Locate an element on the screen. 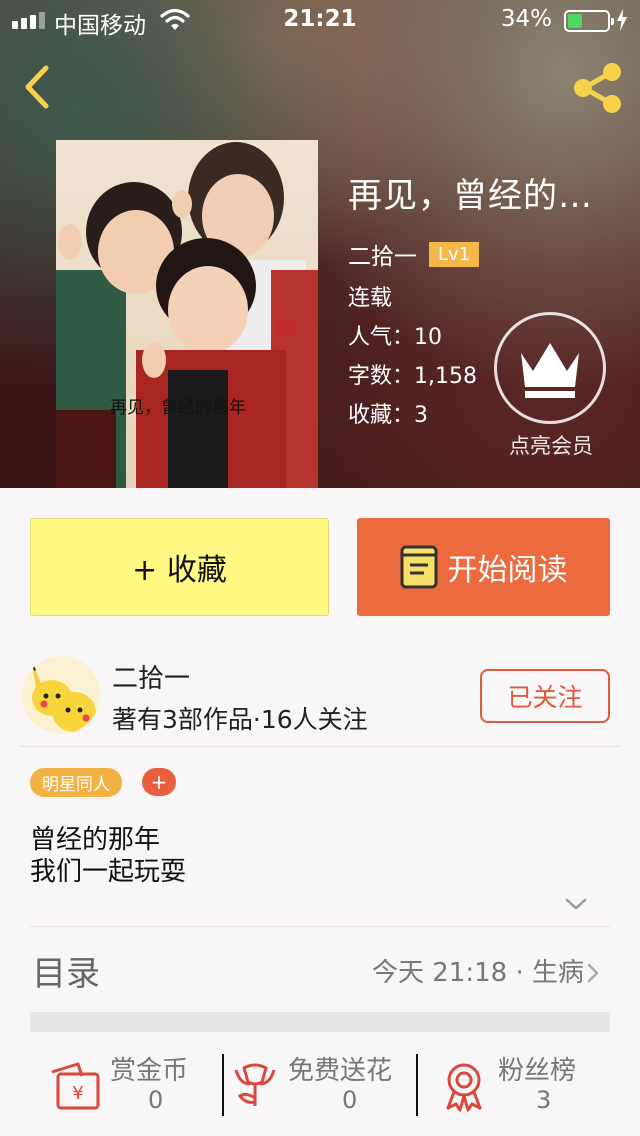 Image resolution: width=640 pixels, height=1136 pixels. fans-count: 3 is located at coordinates (544, 1100).